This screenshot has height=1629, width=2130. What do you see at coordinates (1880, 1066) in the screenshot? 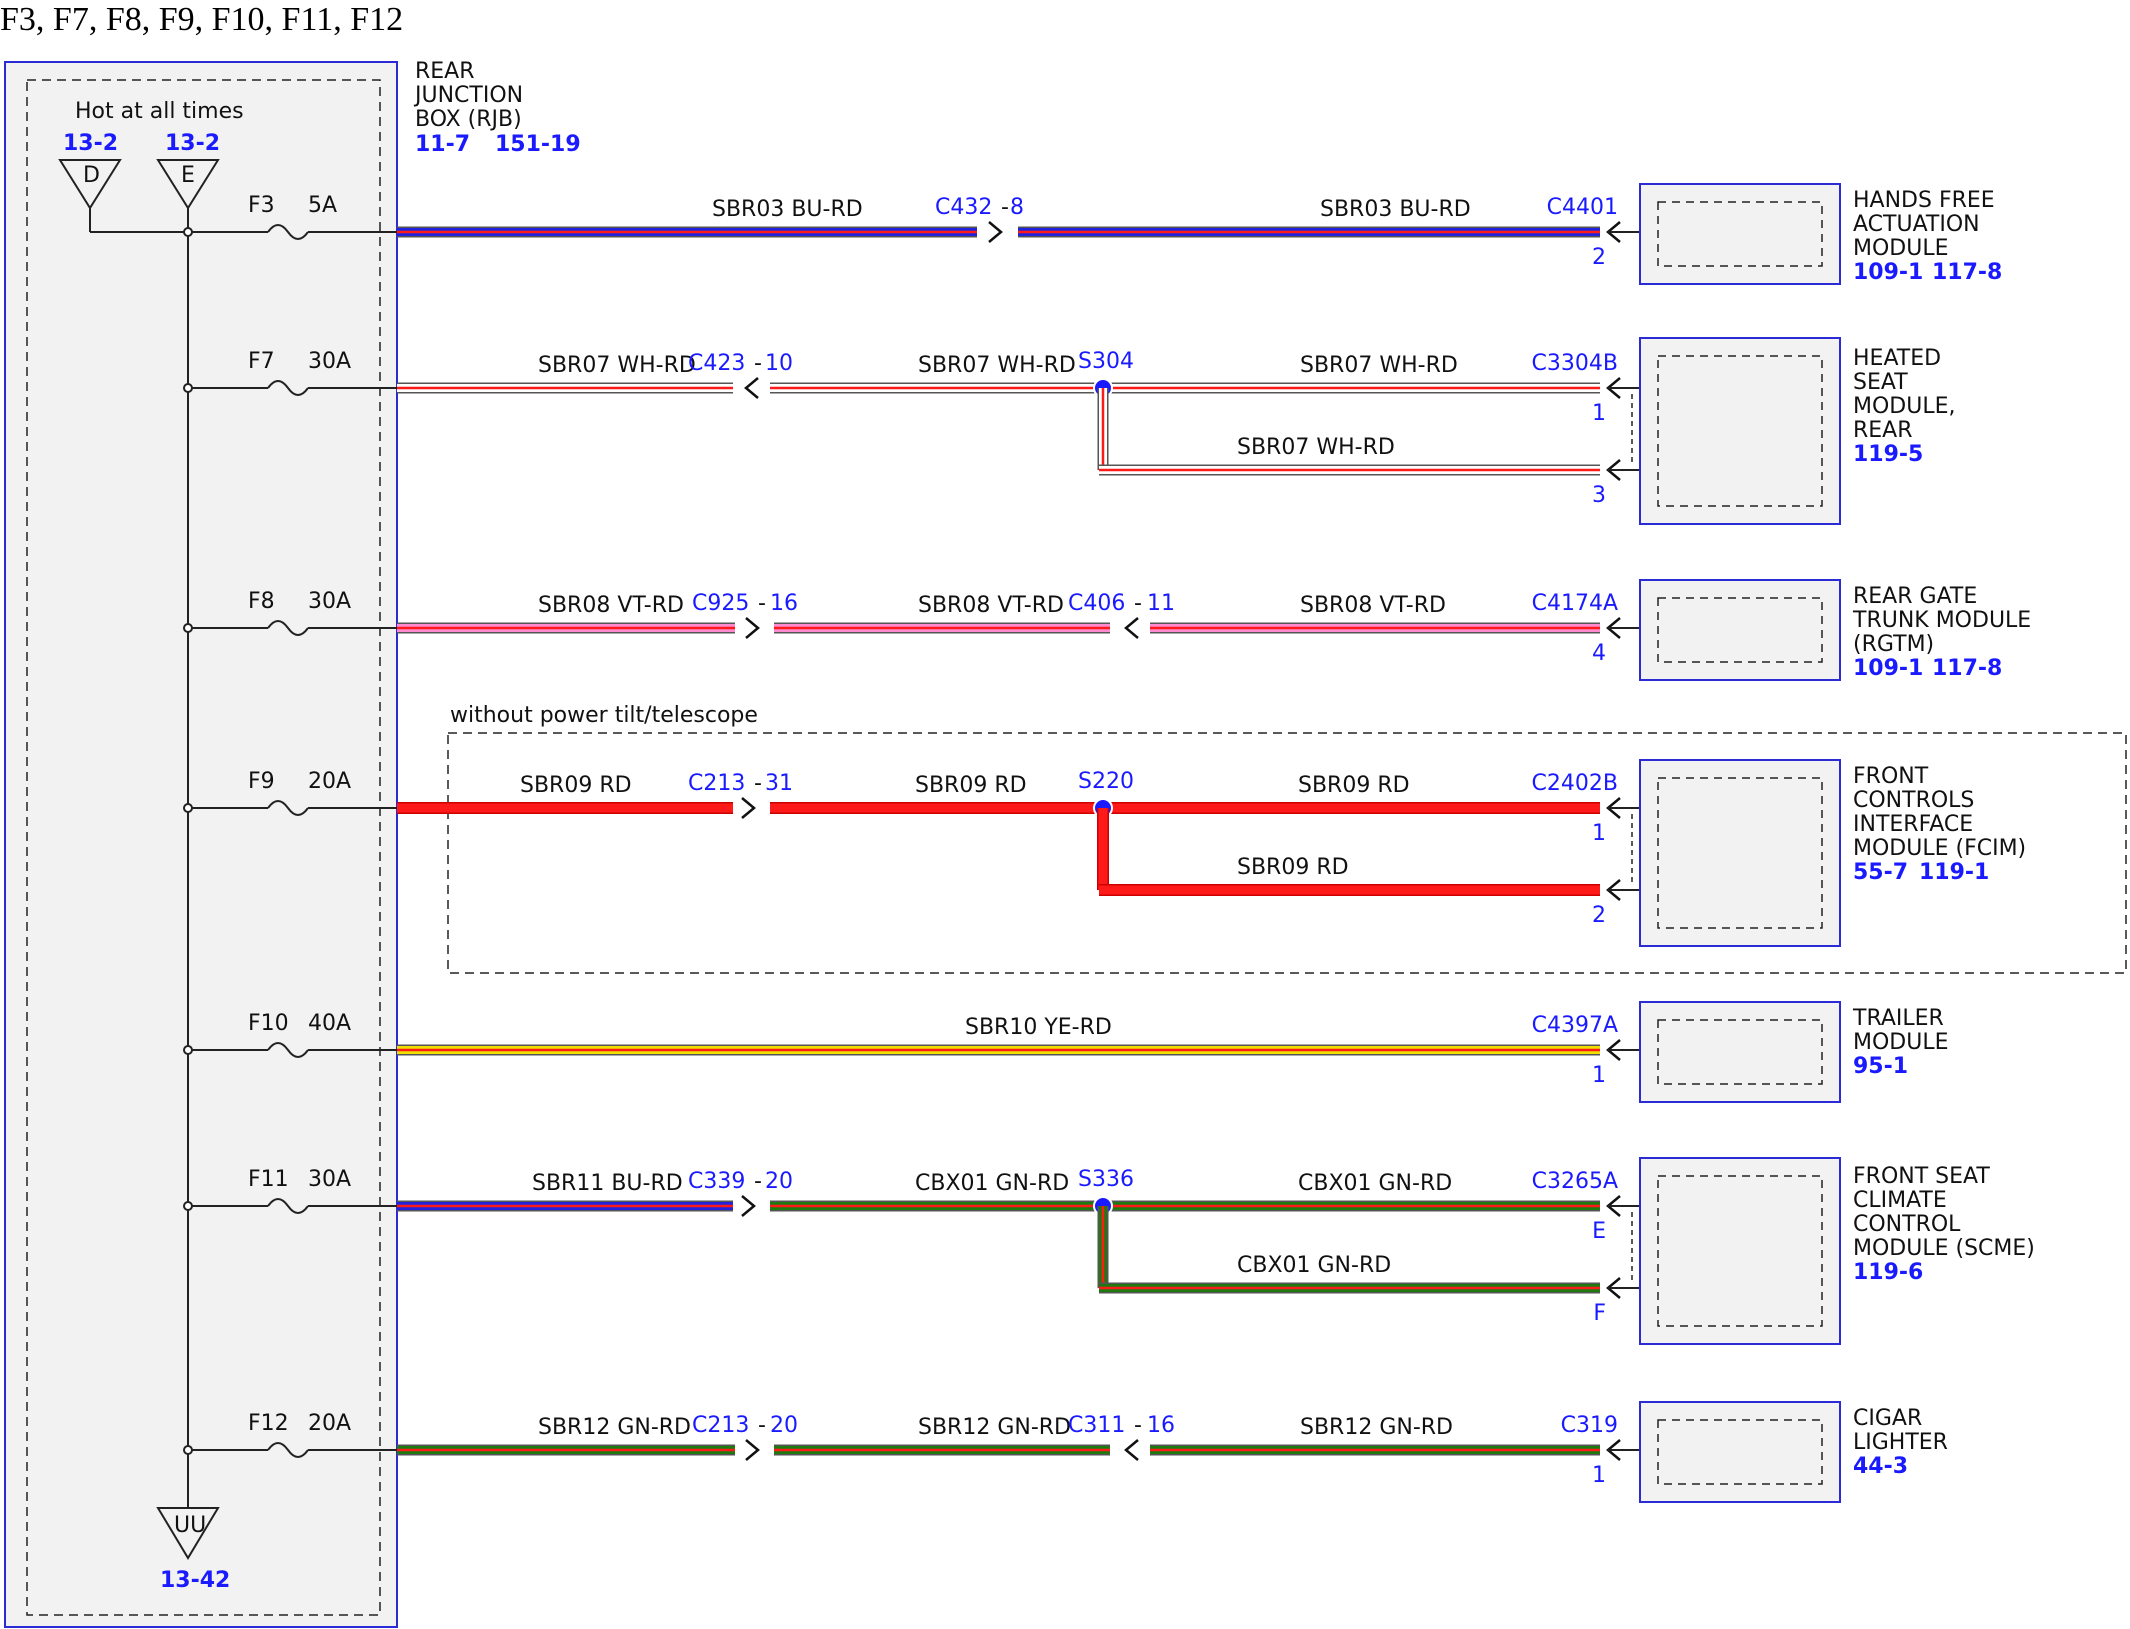
I see `module-ref: 95-1` at bounding box center [1880, 1066].